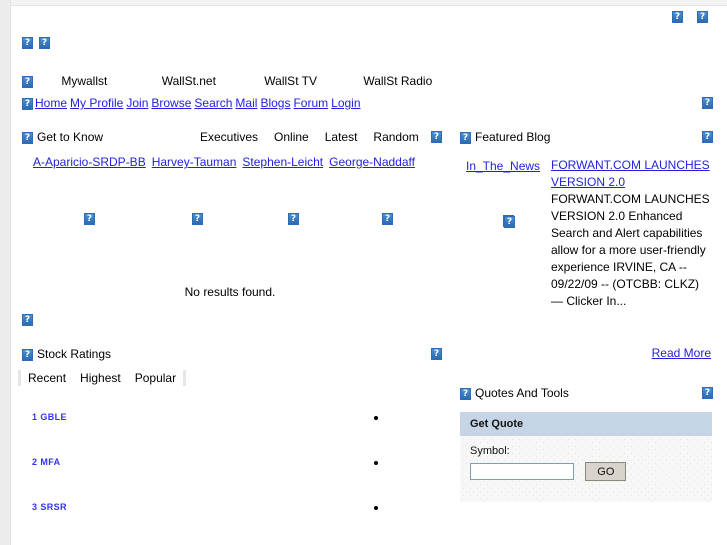 The height and width of the screenshot is (545, 727). I want to click on stock-ratings-tabs: Recent Highest Popular, so click(102, 379).